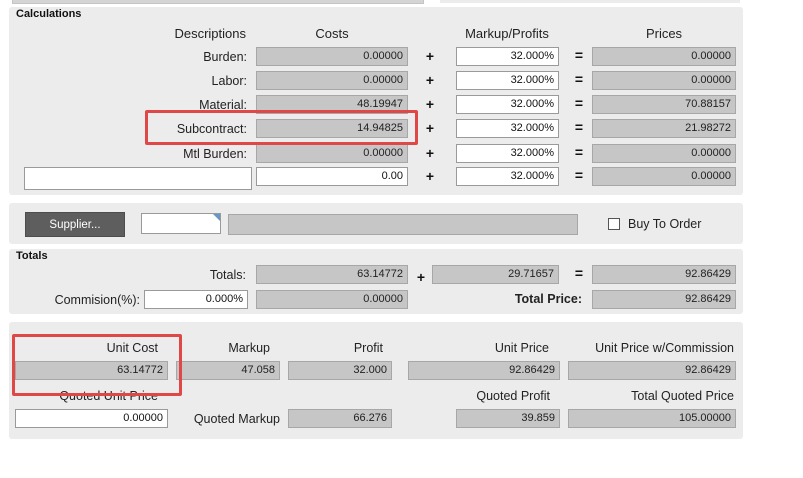 This screenshot has height=478, width=803. What do you see at coordinates (664, 176) in the screenshot?
I see `misc-price-field: 0.00000` at bounding box center [664, 176].